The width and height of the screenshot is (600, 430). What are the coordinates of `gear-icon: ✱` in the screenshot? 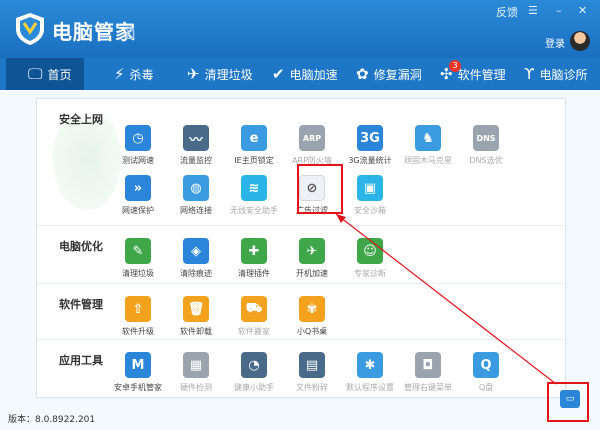 It's located at (370, 365).